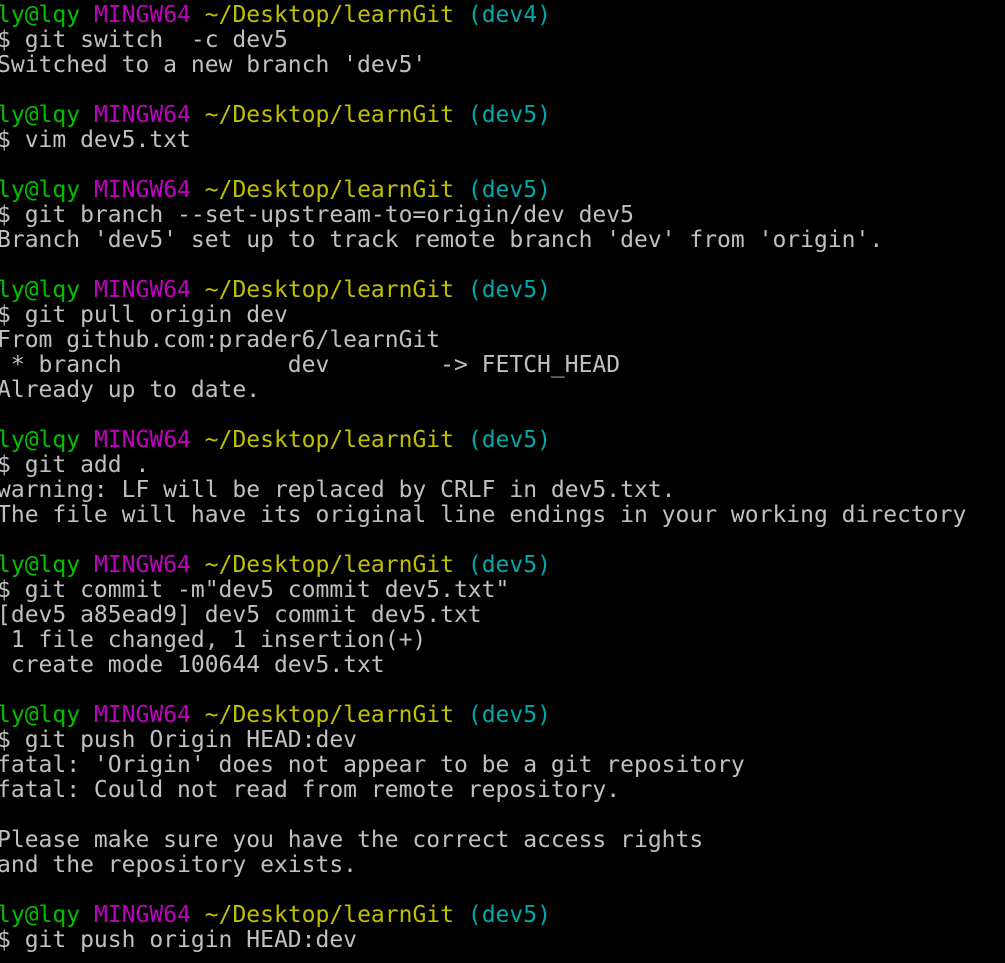  Describe the element at coordinates (502, 140) in the screenshot. I see `command-line: $ vim dev5.txt` at that location.